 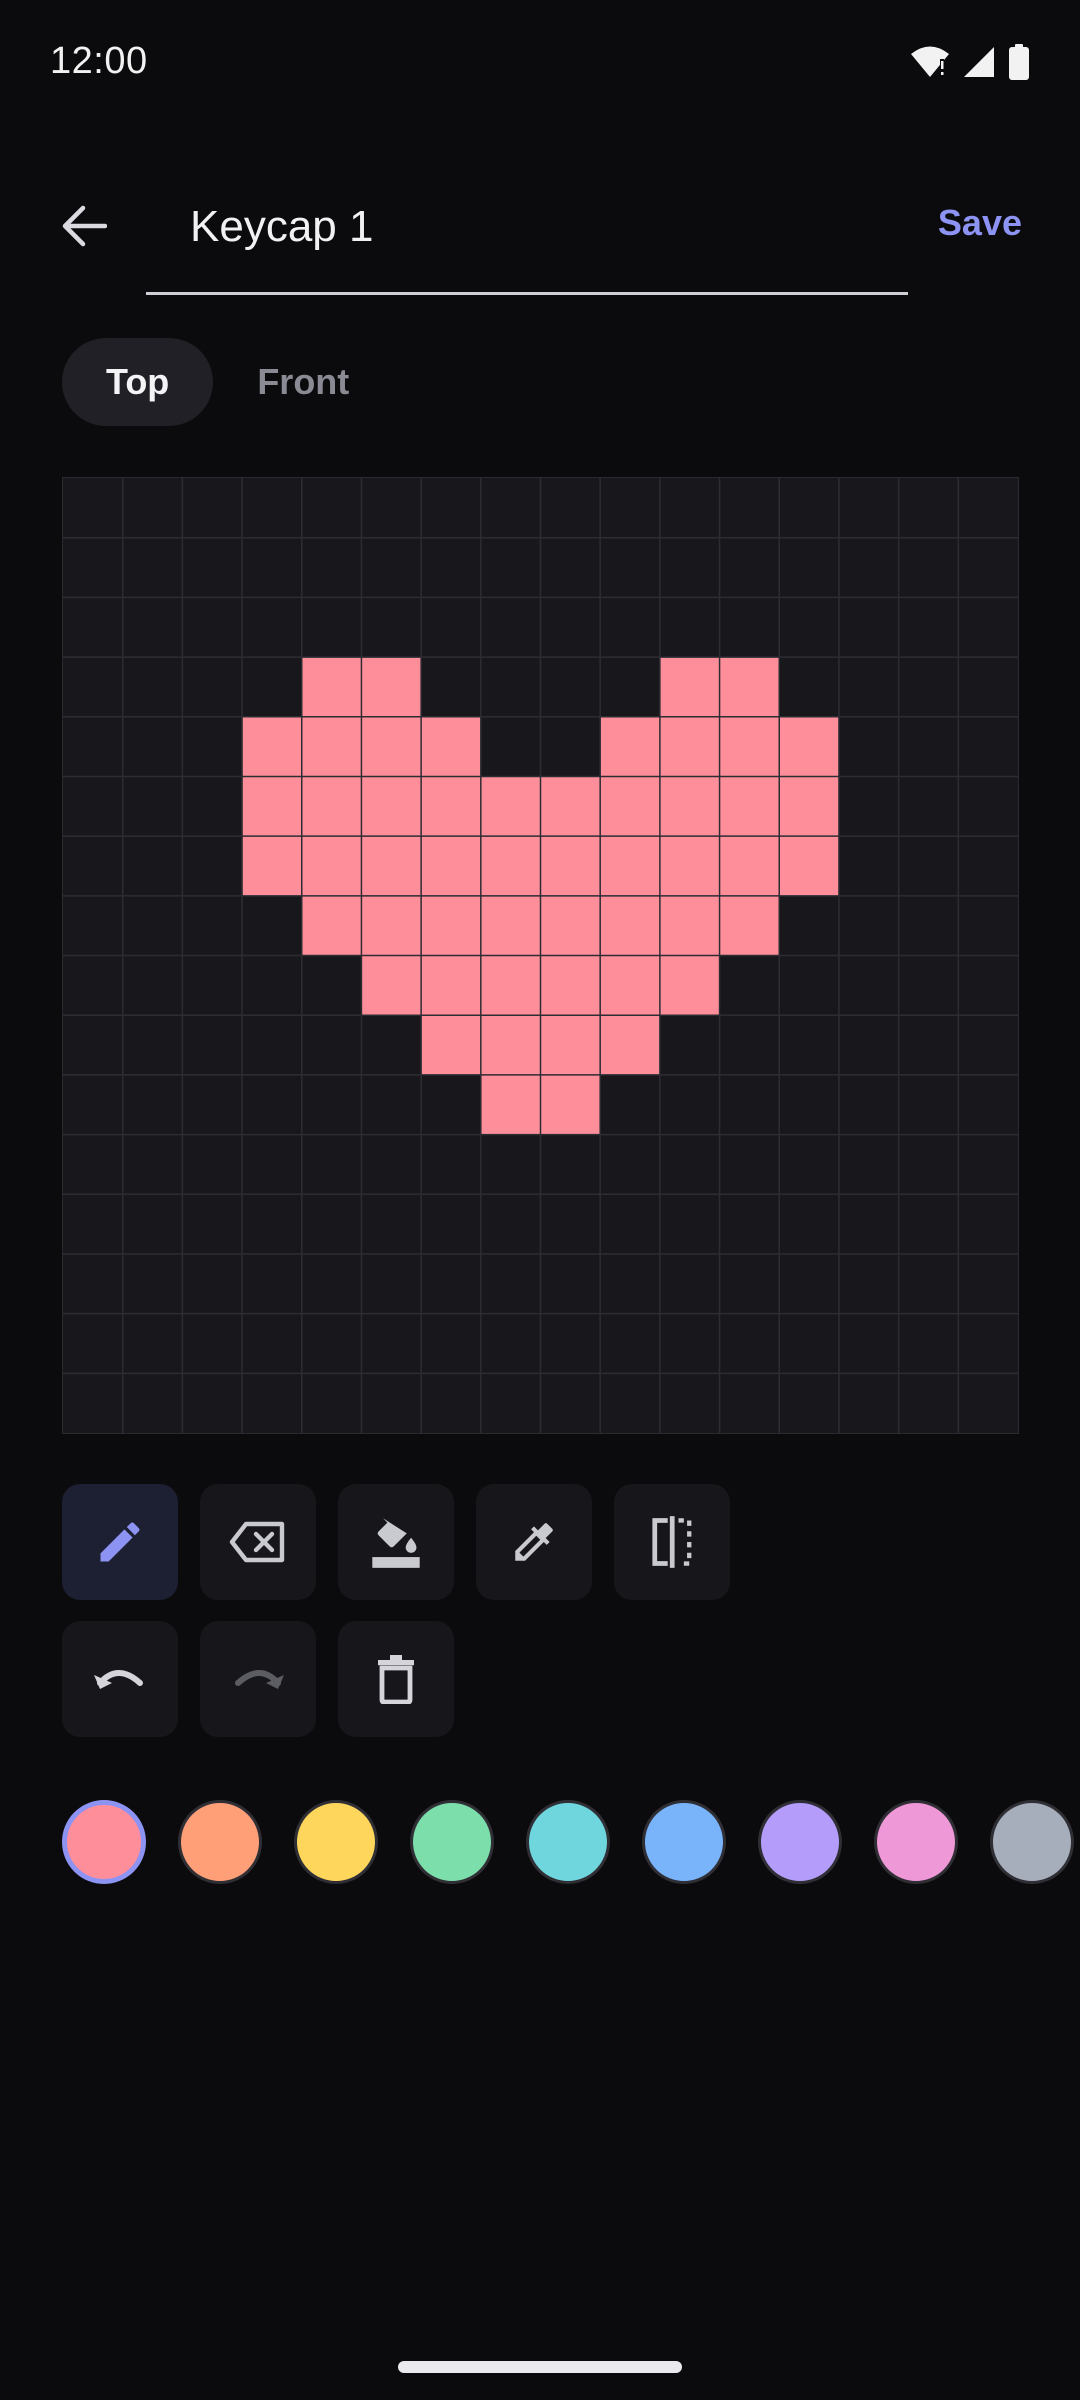 I want to click on redo-icon, so click(x=259, y=1679).